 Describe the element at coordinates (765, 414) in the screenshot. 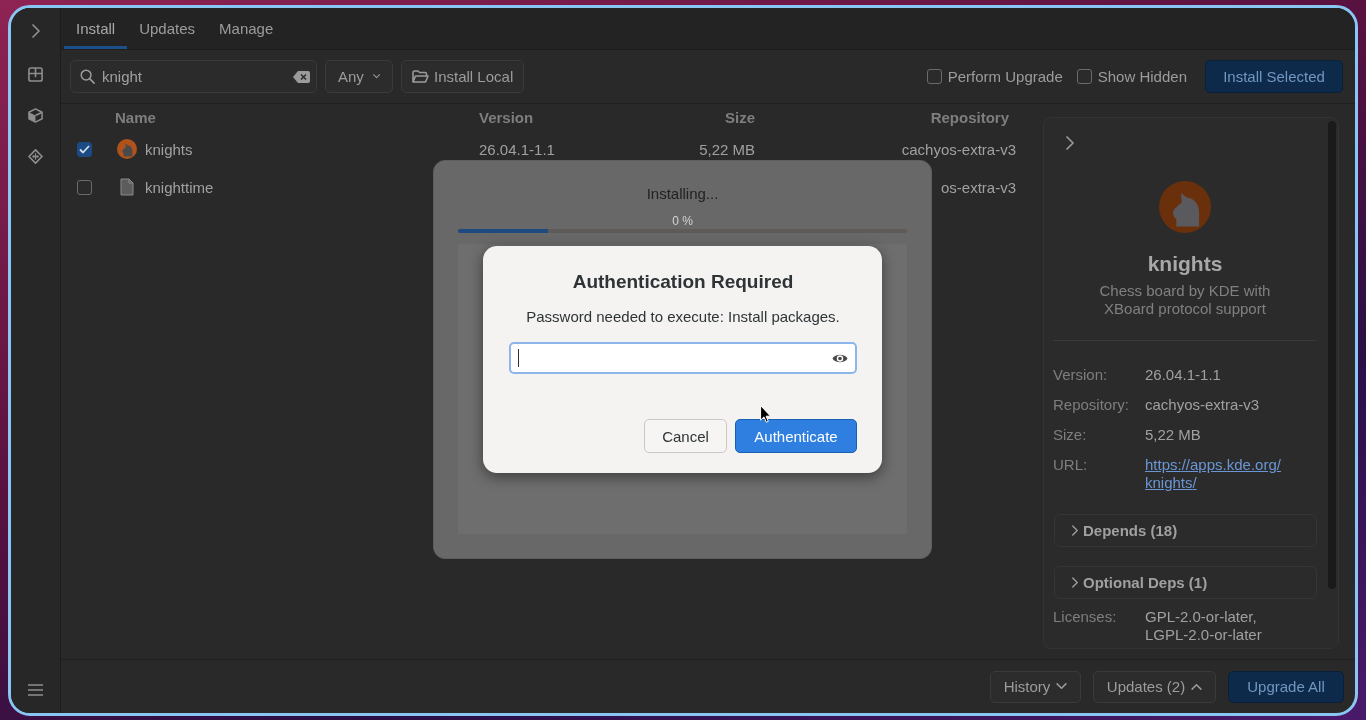

I see `mouse-pointer-icon` at that location.